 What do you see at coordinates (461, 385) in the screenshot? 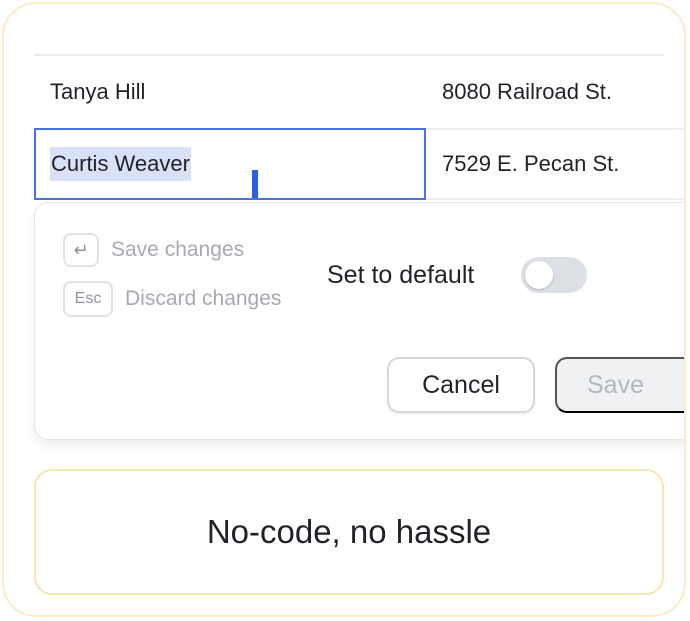
I see `cancel-button: Cancel` at bounding box center [461, 385].